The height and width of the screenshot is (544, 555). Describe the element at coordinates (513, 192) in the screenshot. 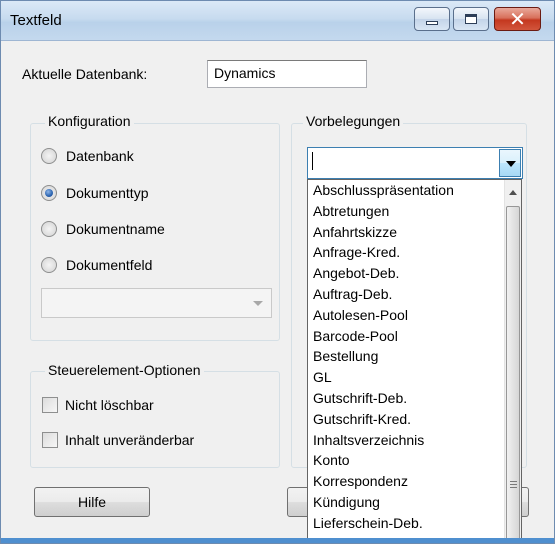

I see `scroll-up-arrow-icon` at that location.